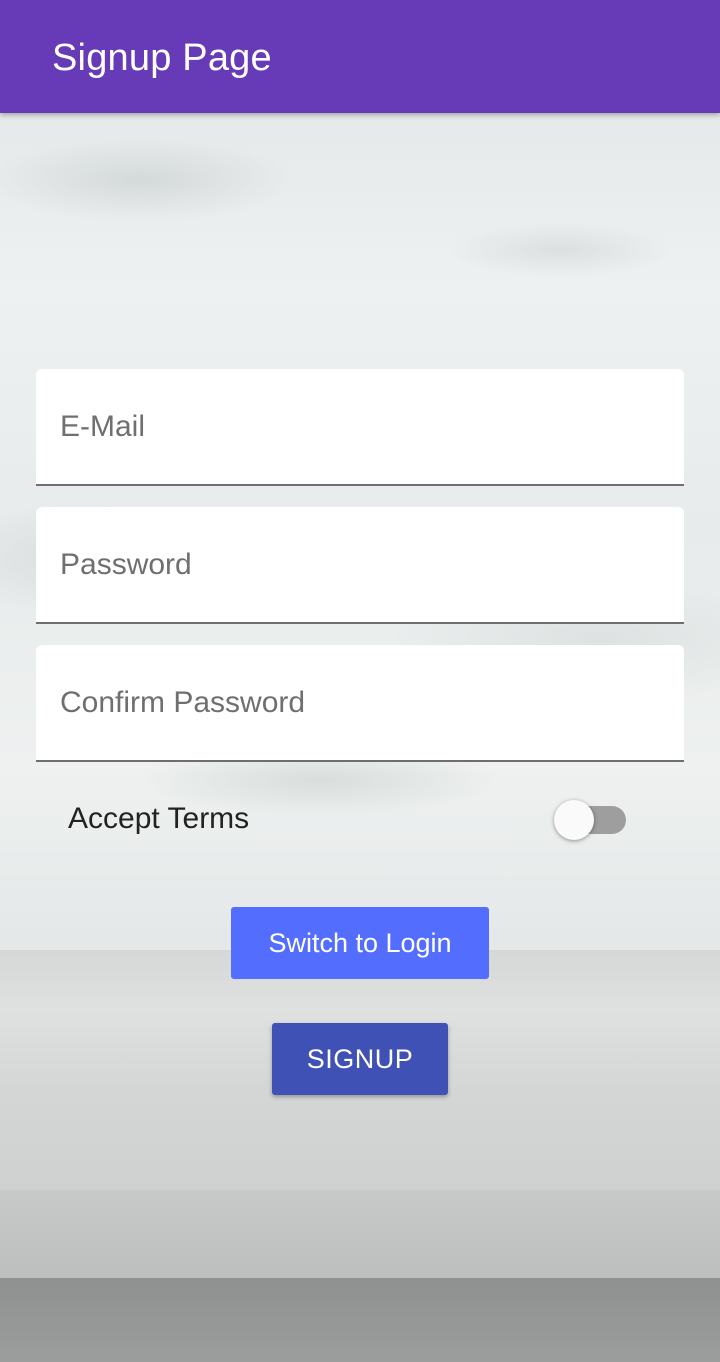 The height and width of the screenshot is (1362, 720). I want to click on password-field, so click(360, 564).